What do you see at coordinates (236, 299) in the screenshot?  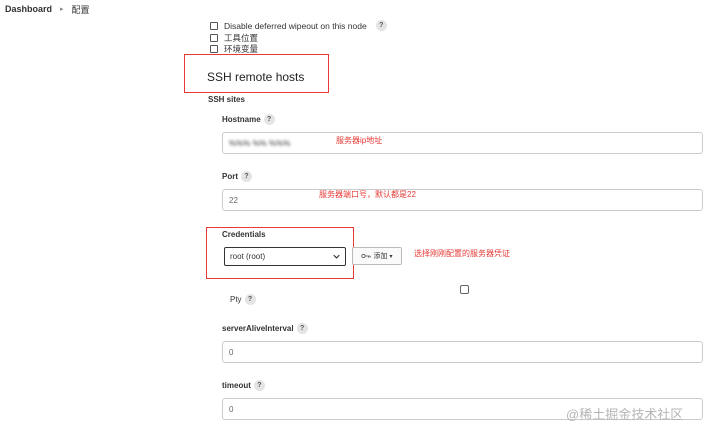 I see `pty-label: Pty` at bounding box center [236, 299].